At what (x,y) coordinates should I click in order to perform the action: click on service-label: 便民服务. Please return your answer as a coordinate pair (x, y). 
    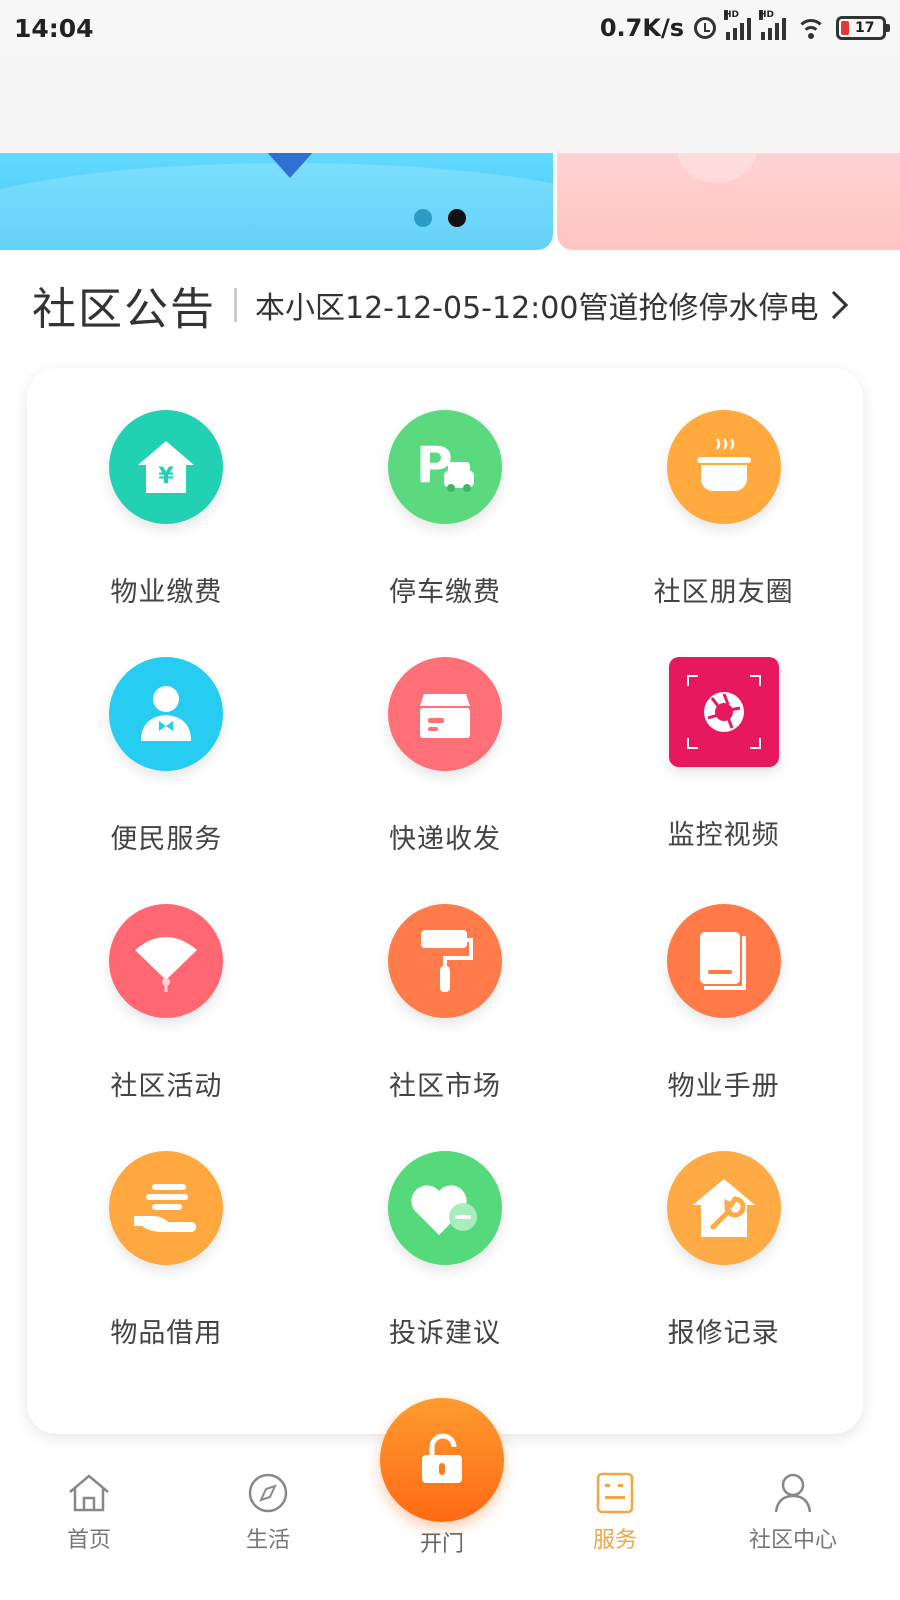
    Looking at the image, I should click on (166, 839).